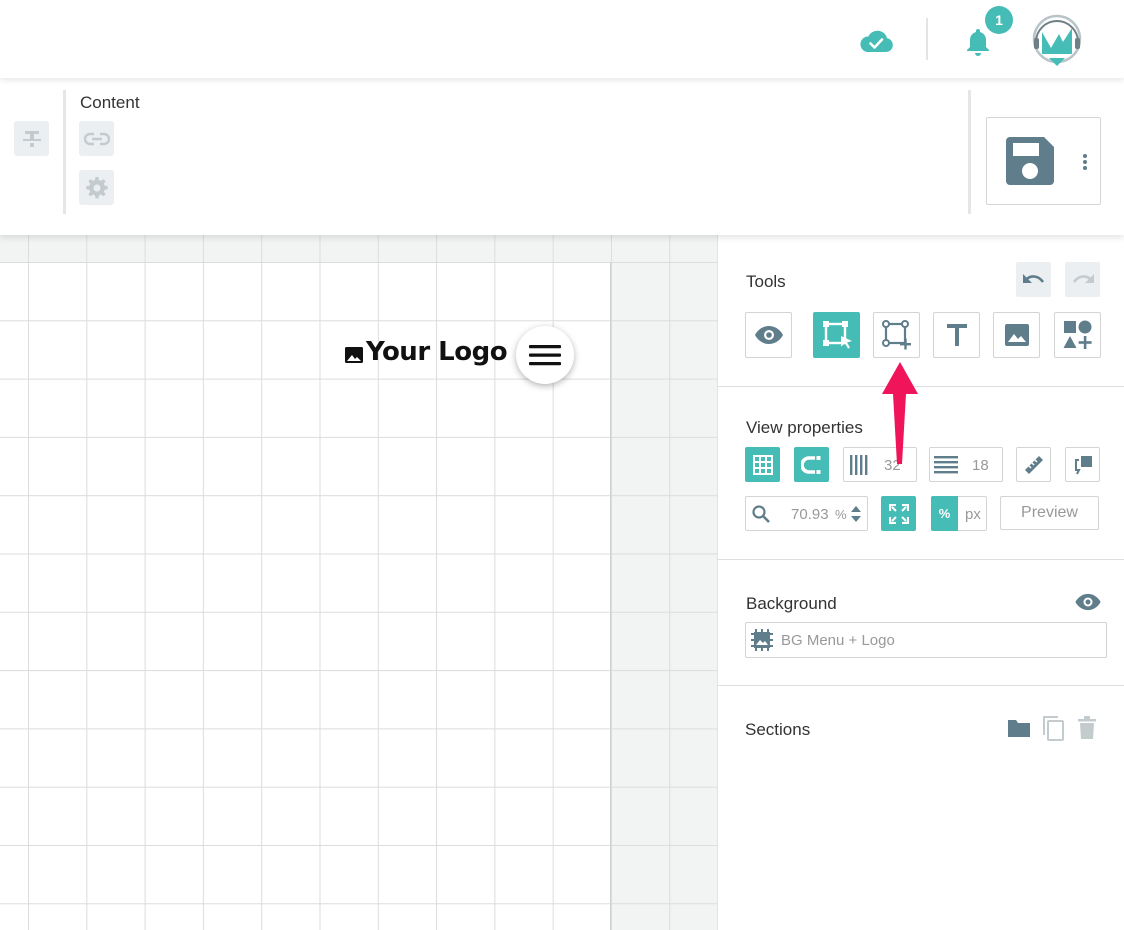 Image resolution: width=1124 pixels, height=930 pixels. I want to click on fit-screen-icon, so click(898, 513).